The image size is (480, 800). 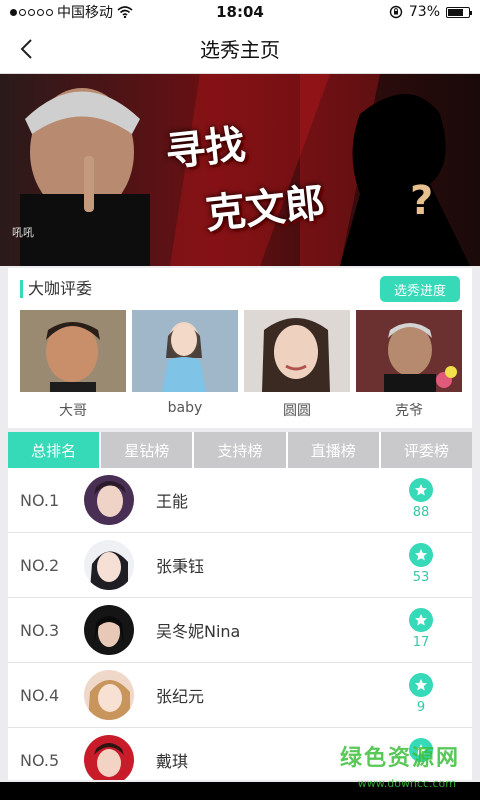 What do you see at coordinates (399, 758) in the screenshot?
I see `watermark: 绿色资源网` at bounding box center [399, 758].